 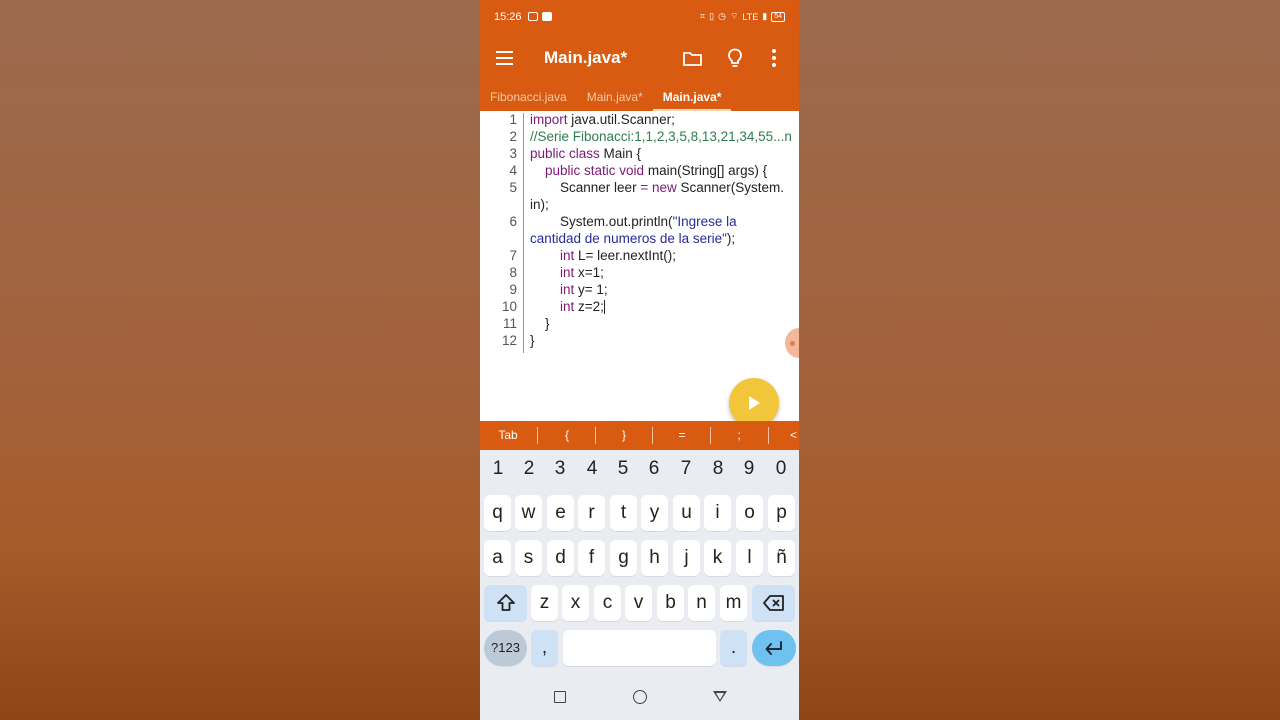 What do you see at coordinates (639, 204) in the screenshot?
I see `code-line-wrap: in);` at bounding box center [639, 204].